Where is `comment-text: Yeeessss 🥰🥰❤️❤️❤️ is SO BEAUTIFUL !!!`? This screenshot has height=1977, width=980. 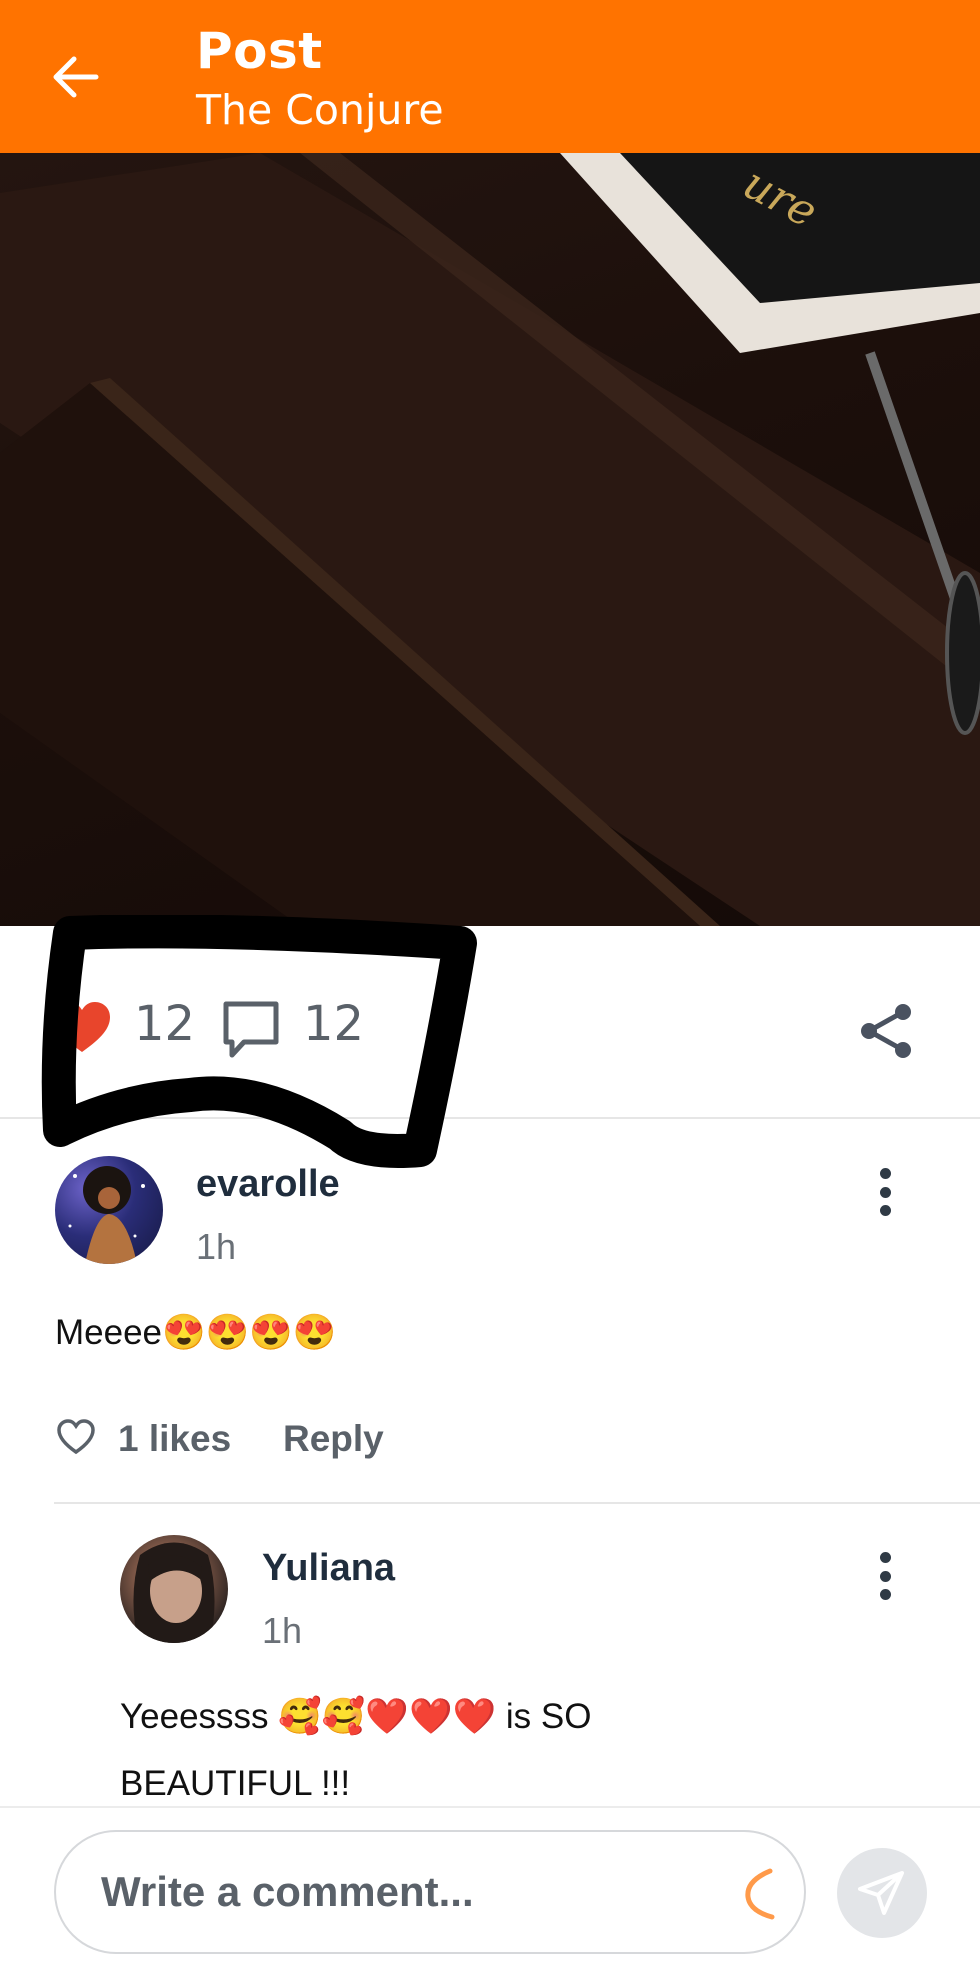
comment-text: Yeeessss 🥰🥰❤️❤️❤️ is SO BEAUTIFUL !!! is located at coordinates (356, 1750).